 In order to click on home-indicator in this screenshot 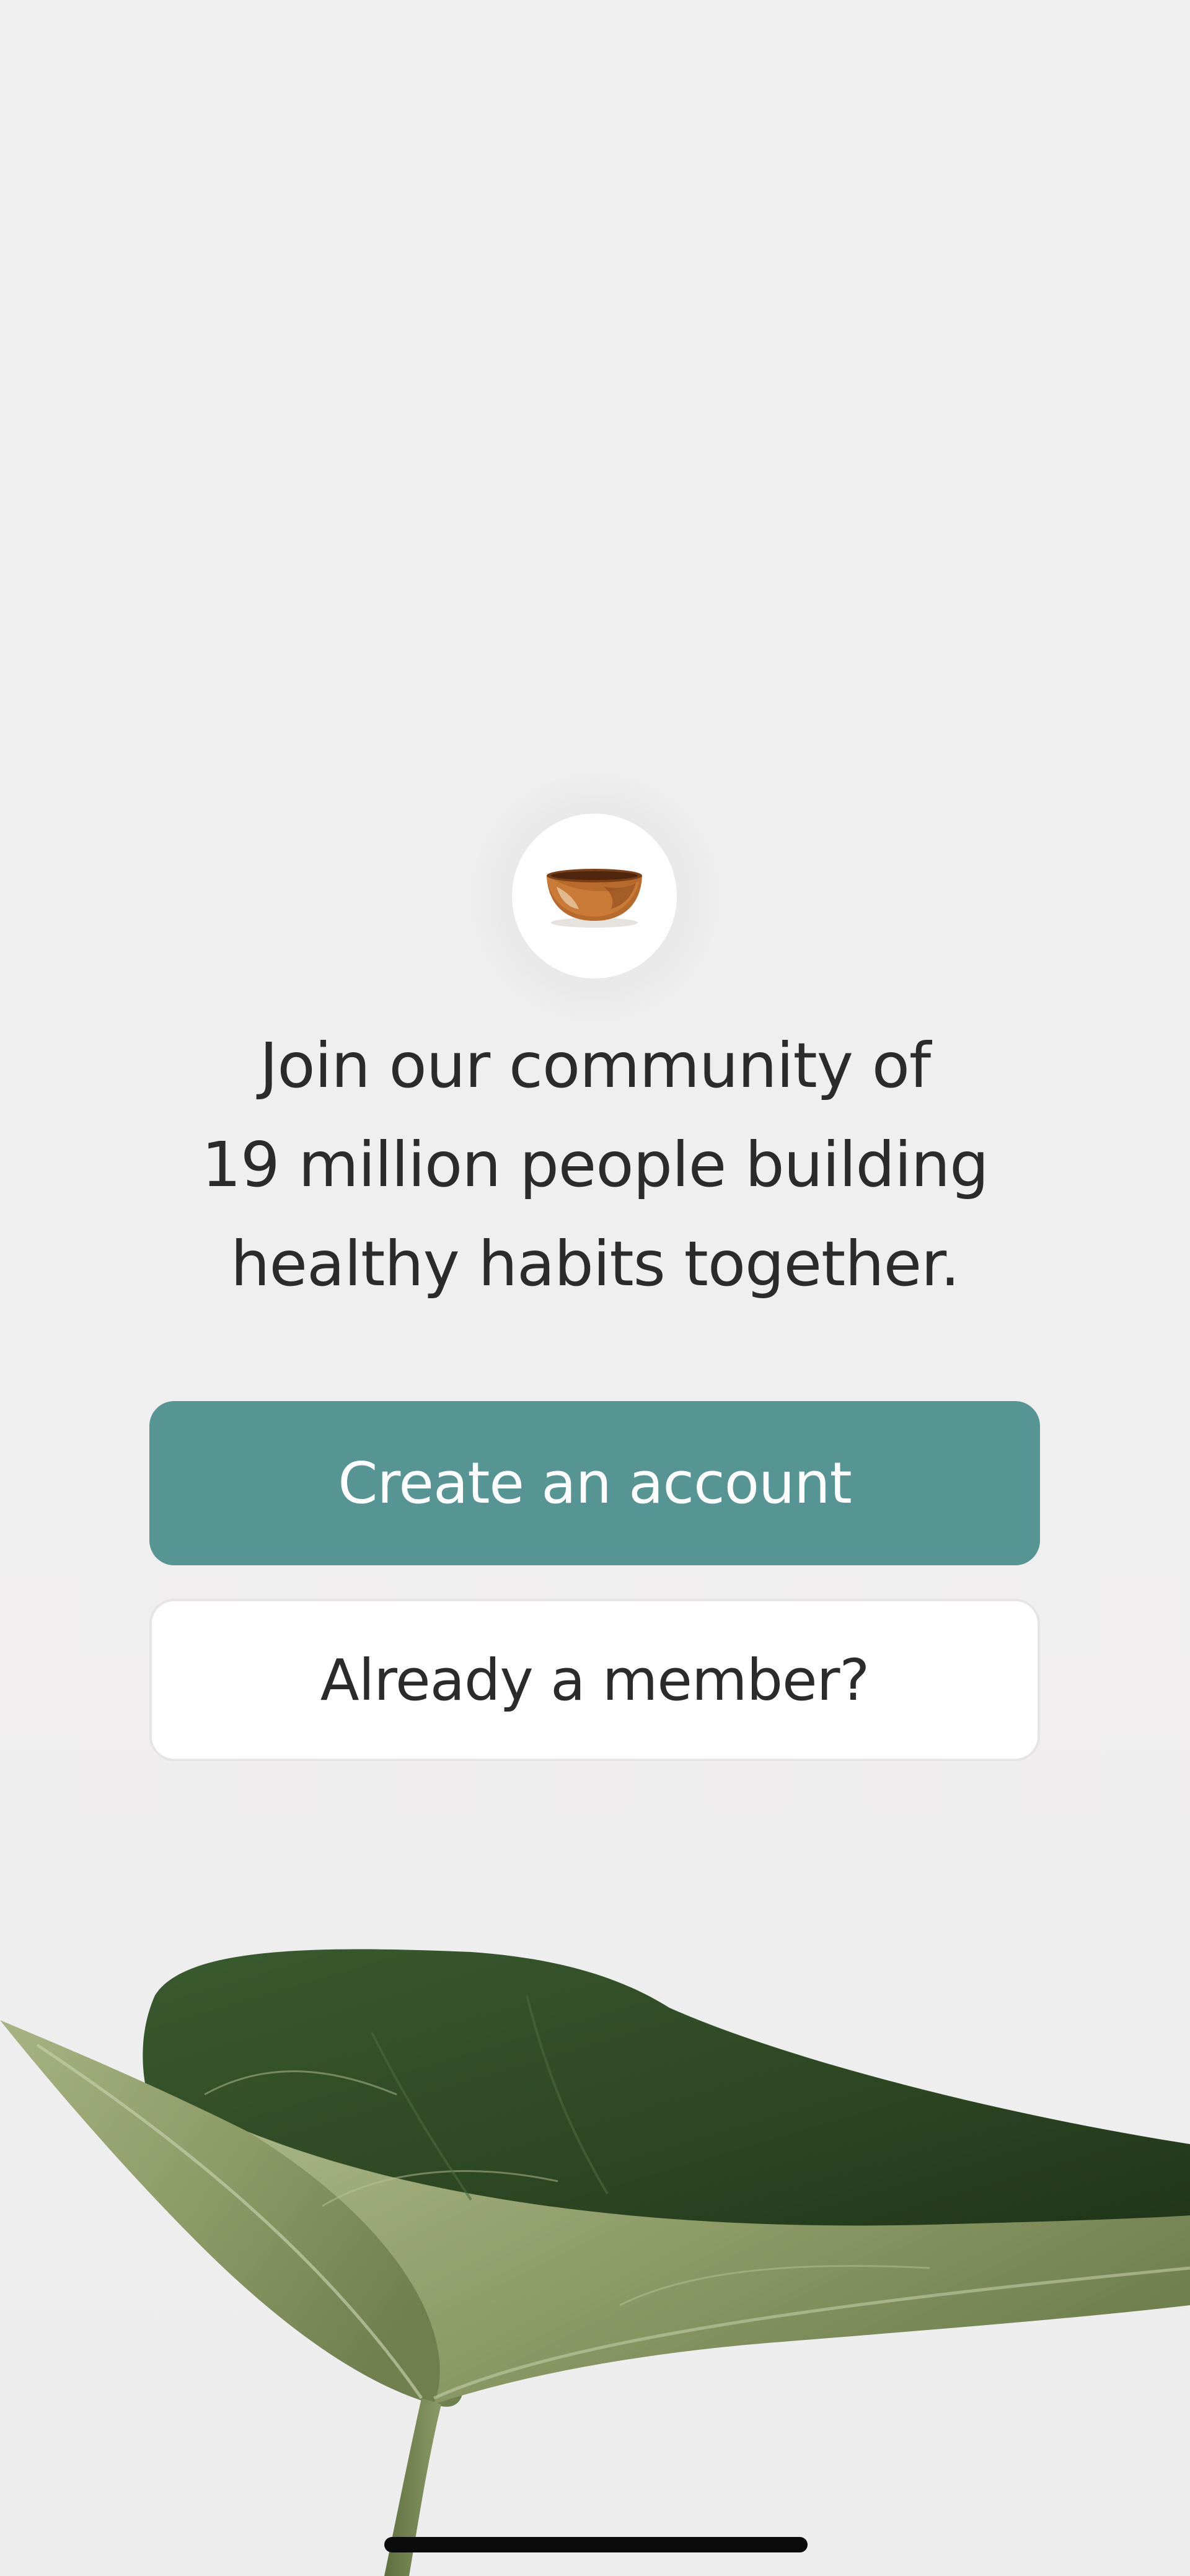, I will do `click(596, 2545)`.